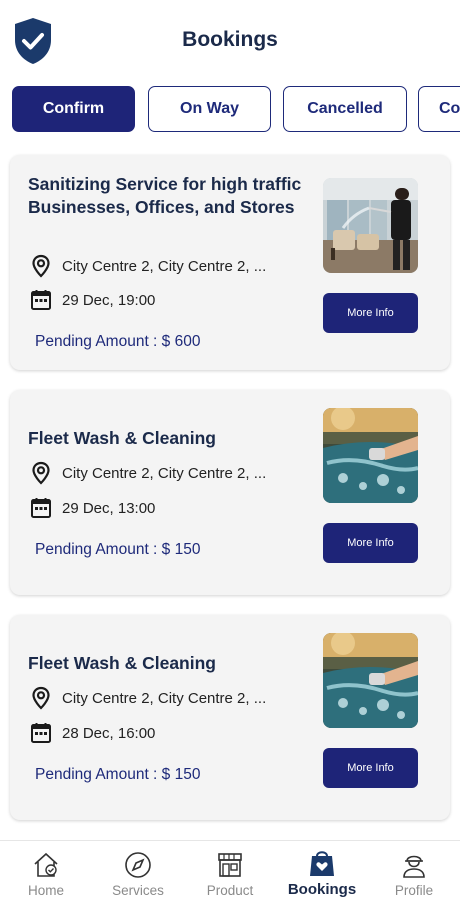 The image size is (460, 900). I want to click on nav-profile: Profile, so click(414, 873).